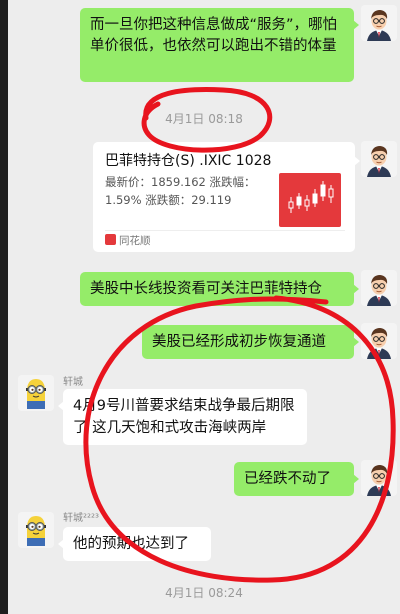  I want to click on card-price-line: 最新价：1859.162 涨跌幅：, so click(180, 182).